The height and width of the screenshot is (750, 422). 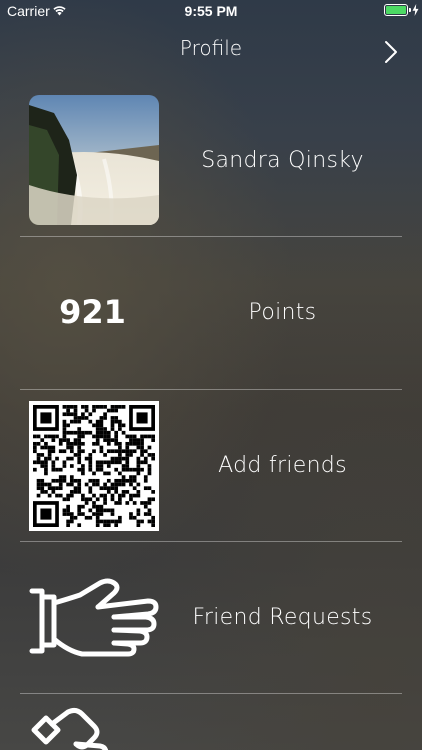 What do you see at coordinates (211, 722) in the screenshot?
I see `partial-row` at bounding box center [211, 722].